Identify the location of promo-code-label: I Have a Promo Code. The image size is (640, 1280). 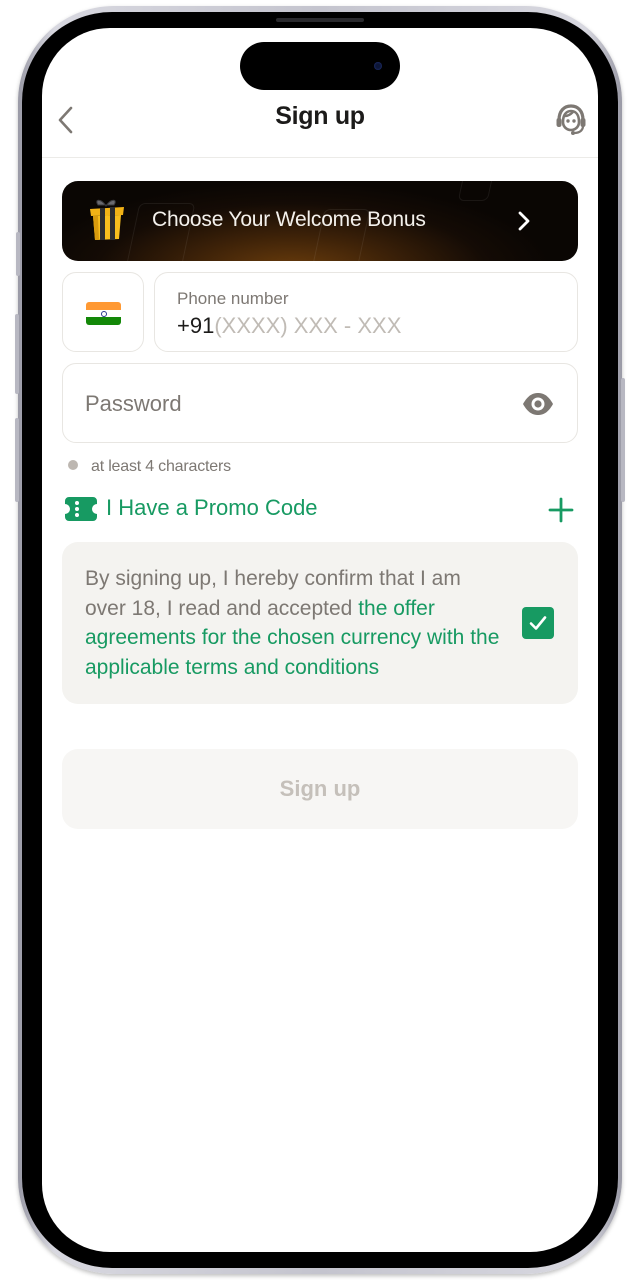
(212, 507).